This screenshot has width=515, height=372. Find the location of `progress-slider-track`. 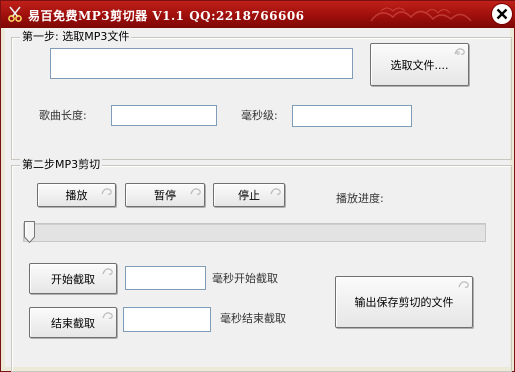

progress-slider-track is located at coordinates (254, 232).